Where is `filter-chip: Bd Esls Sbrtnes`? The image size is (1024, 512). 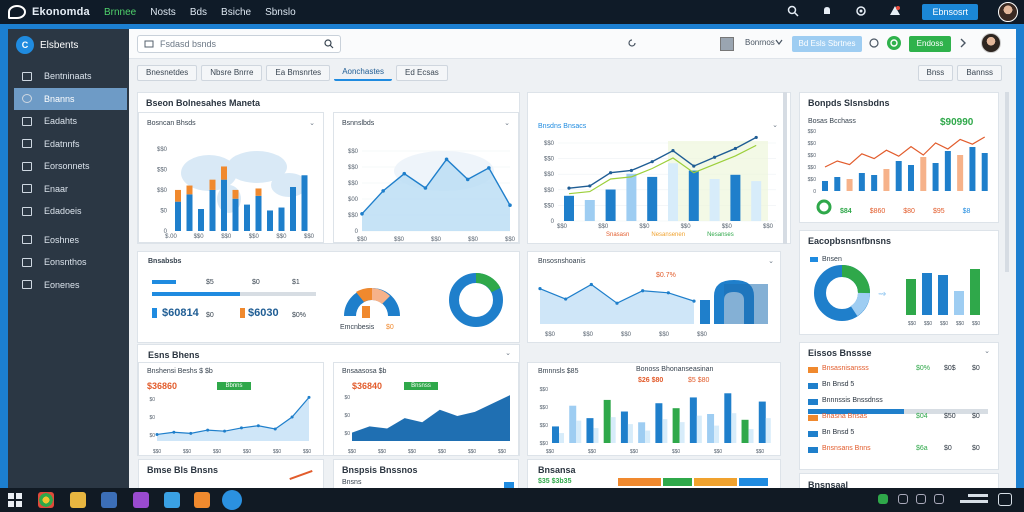
filter-chip: Bd Esls Sbrtnes is located at coordinates (827, 44).